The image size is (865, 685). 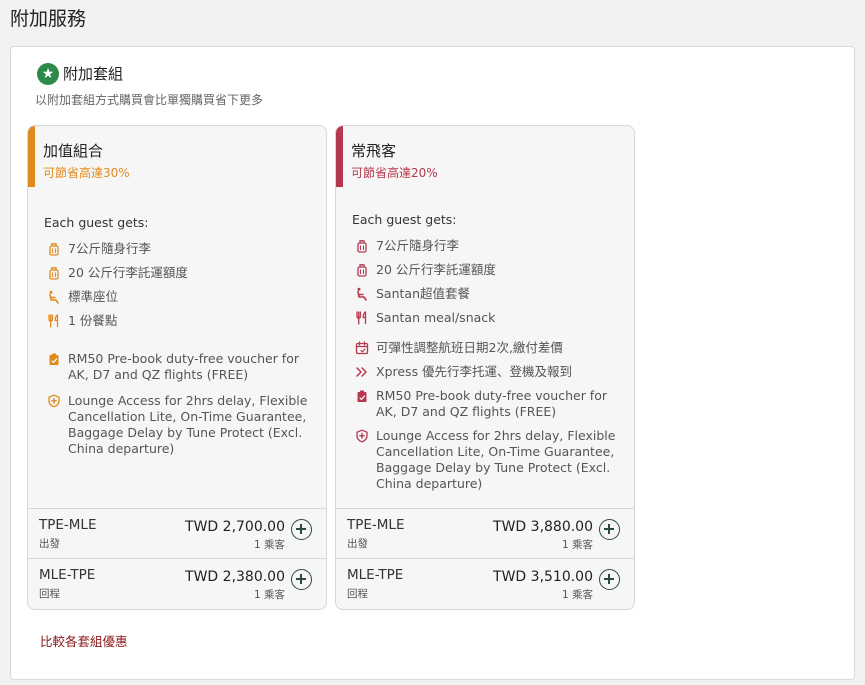 What do you see at coordinates (182, 297) in the screenshot?
I see `feature-item: 標準座位` at bounding box center [182, 297].